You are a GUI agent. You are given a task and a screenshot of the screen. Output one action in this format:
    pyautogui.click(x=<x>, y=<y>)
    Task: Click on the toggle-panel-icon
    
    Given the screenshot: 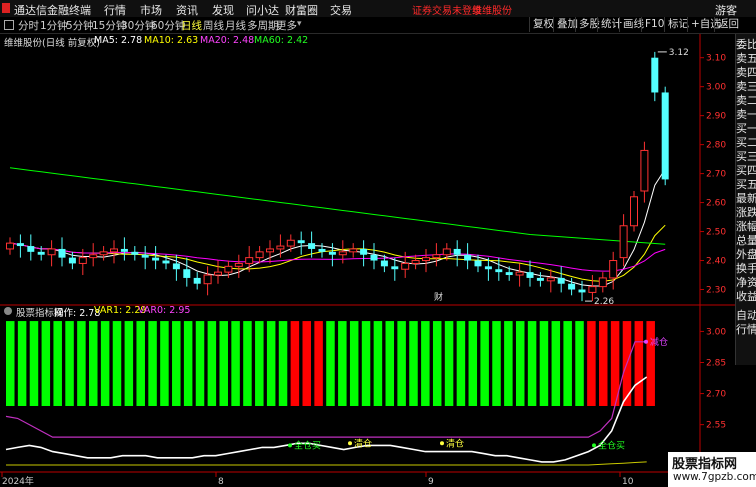 What is the action you would take?
    pyautogui.click(x=9, y=25)
    